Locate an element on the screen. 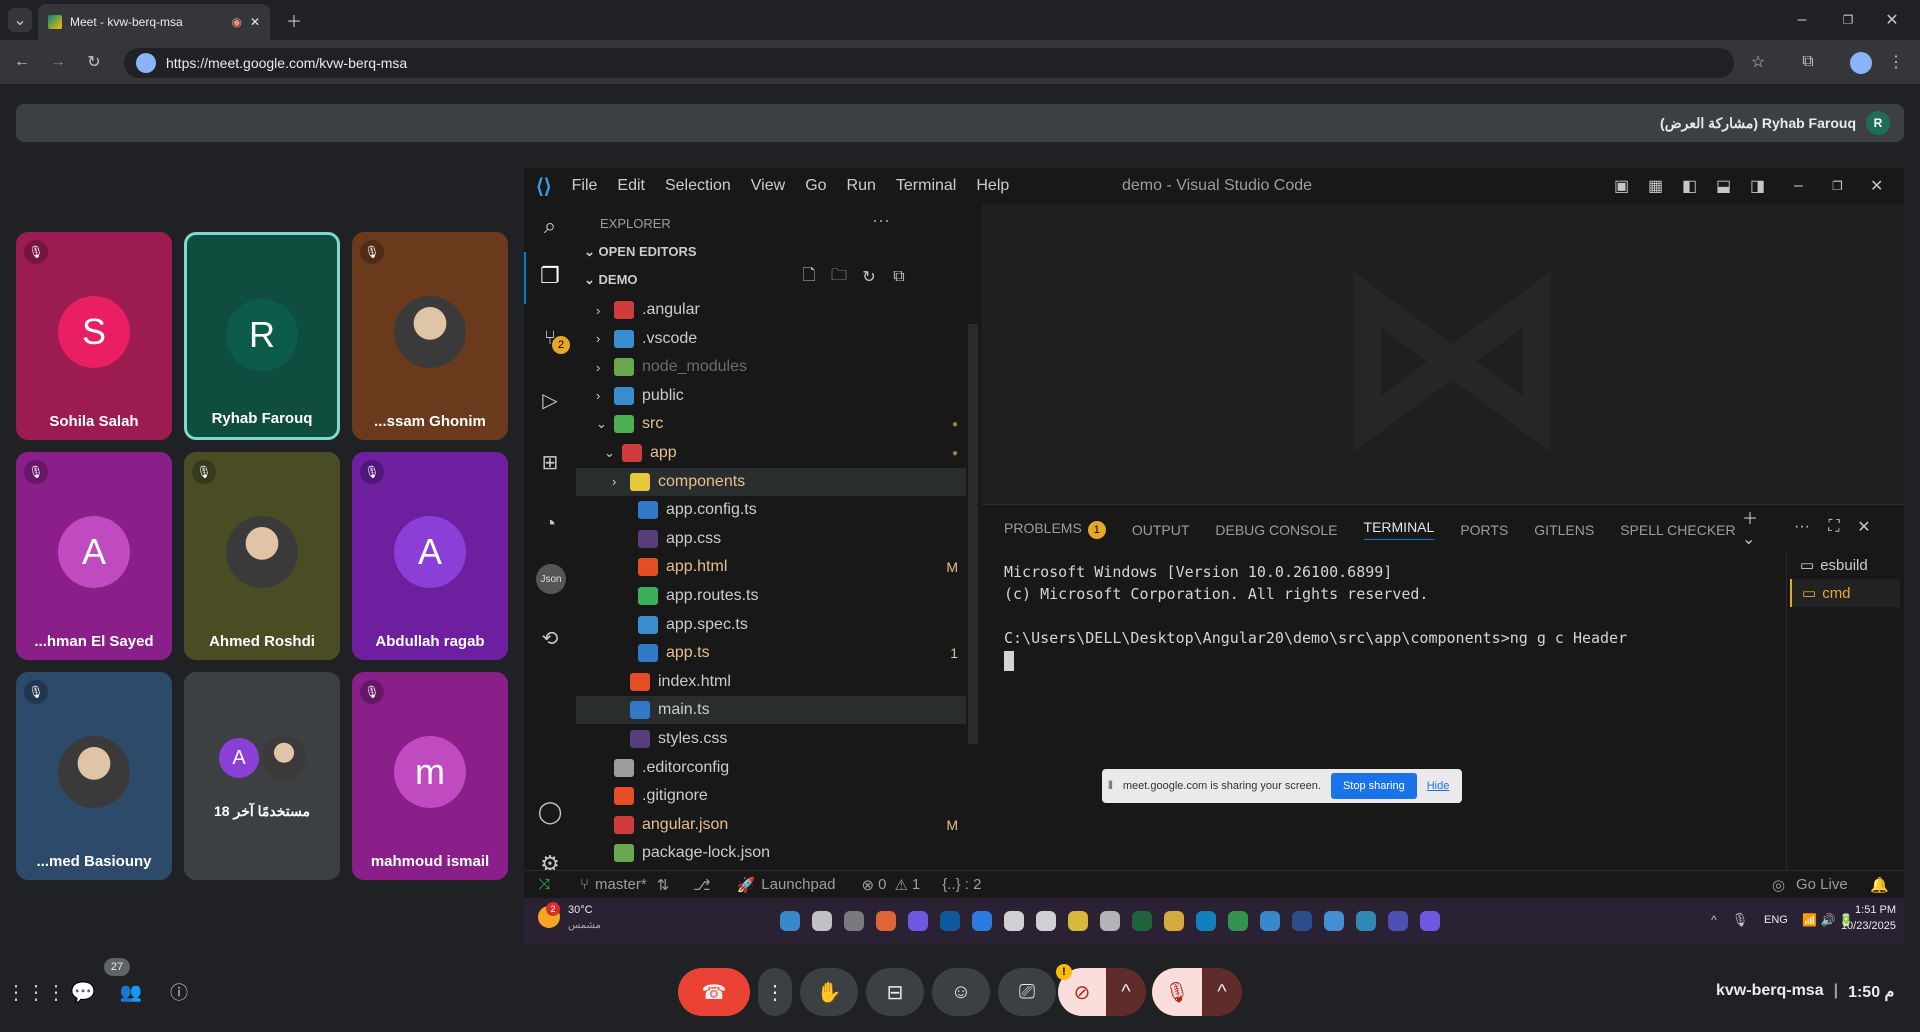 The width and height of the screenshot is (1920, 1032). chrome-icon is located at coordinates (1238, 921).